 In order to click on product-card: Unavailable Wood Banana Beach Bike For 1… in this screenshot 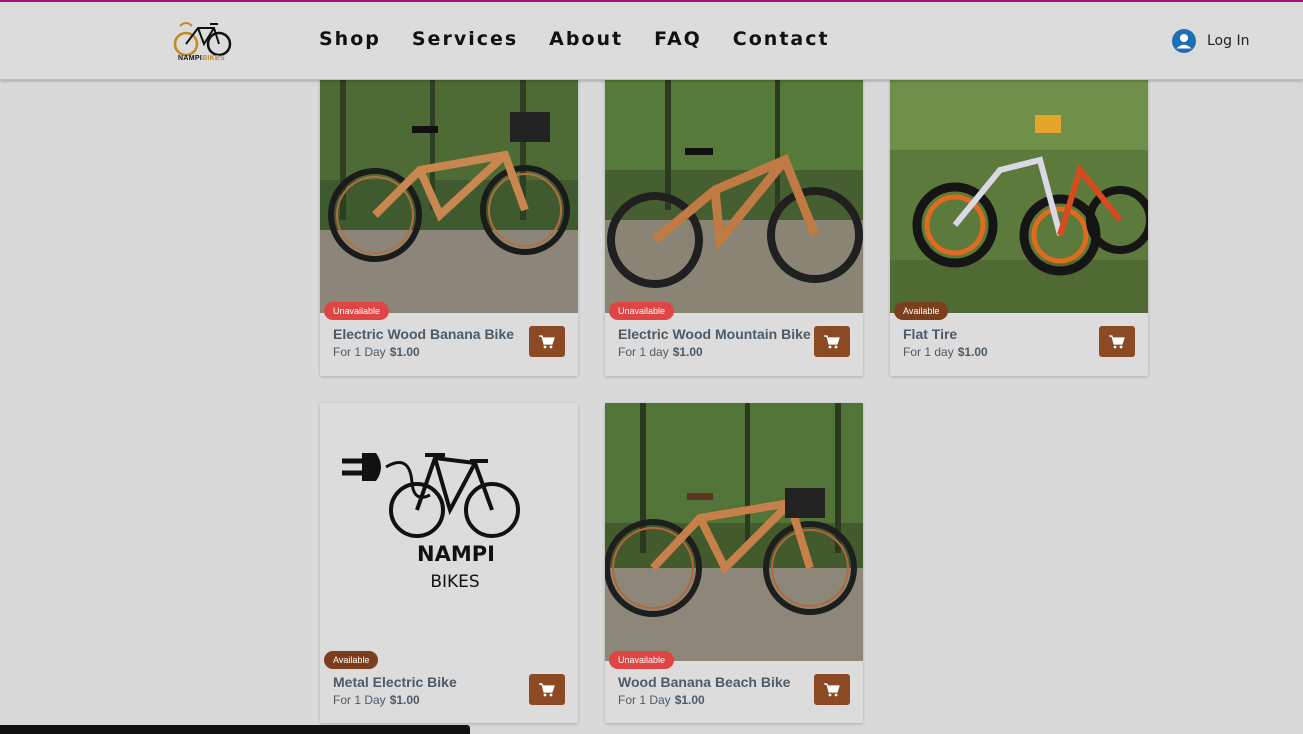, I will do `click(734, 563)`.